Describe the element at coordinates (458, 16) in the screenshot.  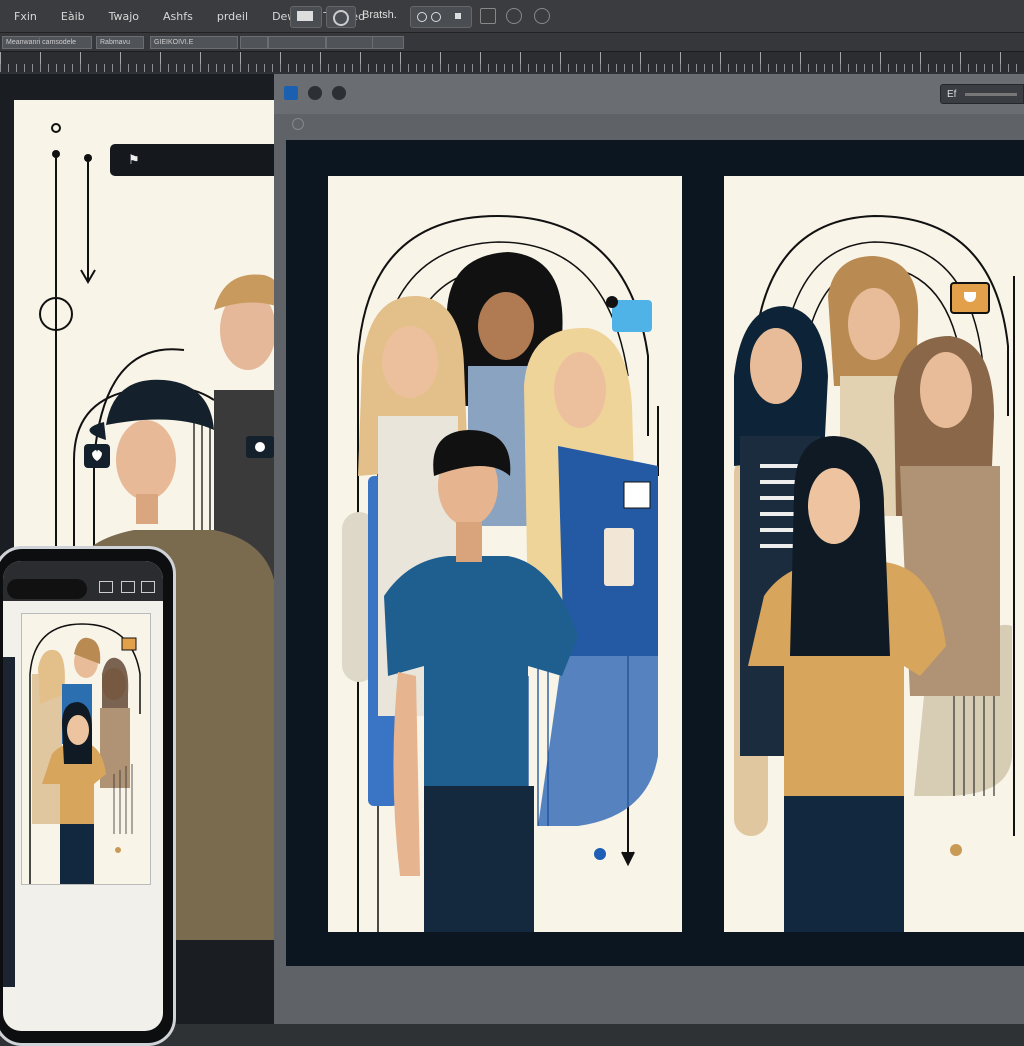
I see `square-icon` at that location.